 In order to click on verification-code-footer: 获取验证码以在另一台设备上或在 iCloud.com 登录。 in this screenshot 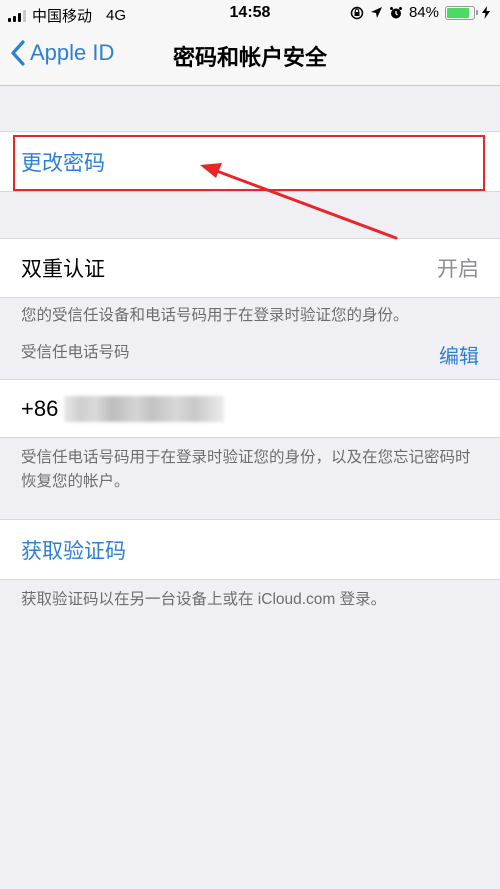, I will do `click(204, 599)`.